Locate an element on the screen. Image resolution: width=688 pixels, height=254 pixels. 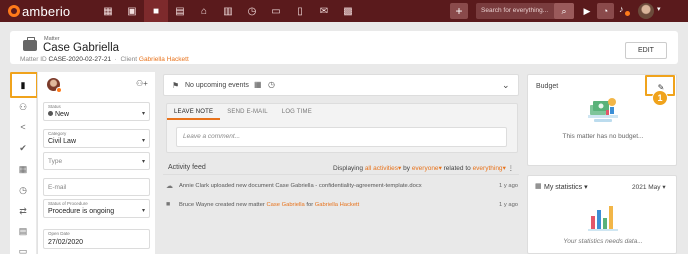
briefcase-icon is located at coordinates (30, 44).